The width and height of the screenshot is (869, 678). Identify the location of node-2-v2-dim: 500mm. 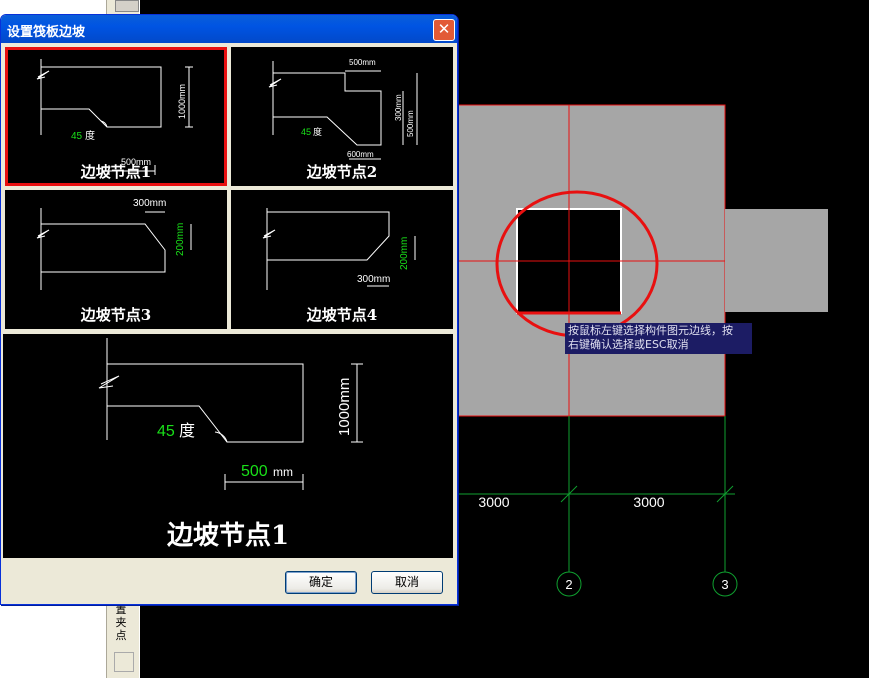
(410, 123).